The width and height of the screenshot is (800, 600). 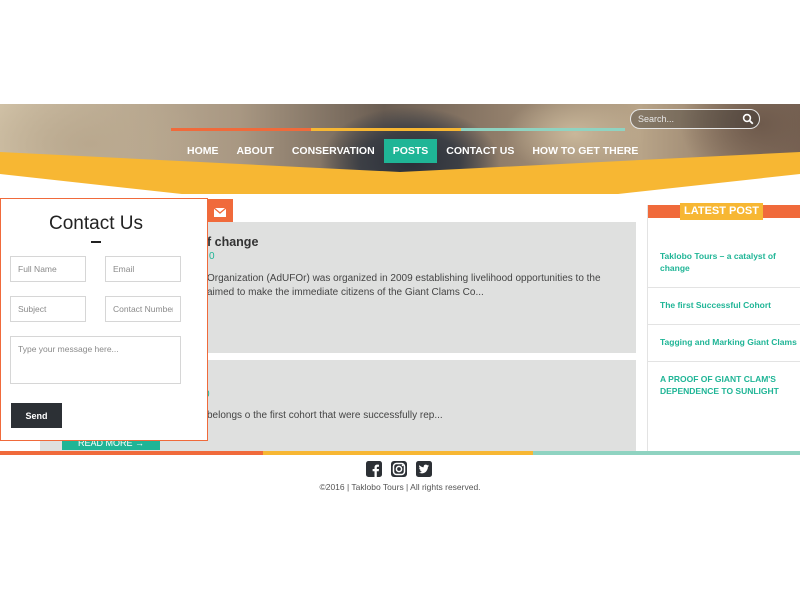 What do you see at coordinates (480, 151) in the screenshot?
I see `nav-contact-us: CONTACT US` at bounding box center [480, 151].